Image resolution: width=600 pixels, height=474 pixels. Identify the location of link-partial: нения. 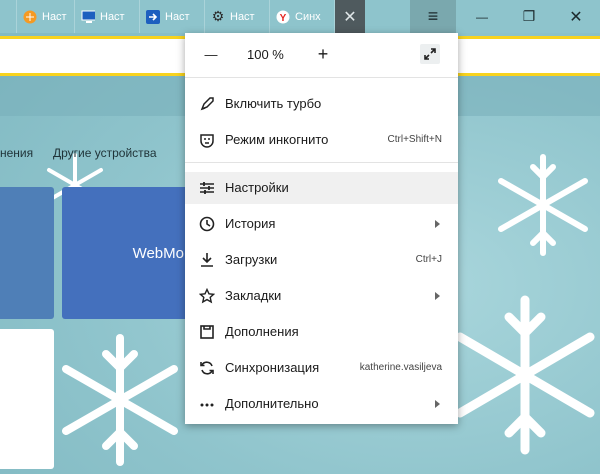
(16, 153).